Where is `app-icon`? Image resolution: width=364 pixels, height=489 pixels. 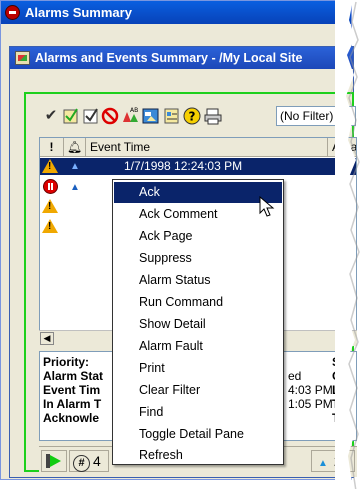 app-icon is located at coordinates (12, 12).